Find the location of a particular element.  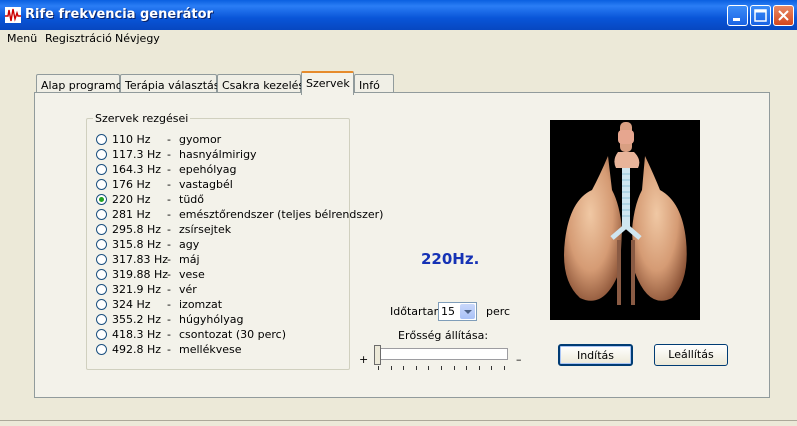

organ-label: vér is located at coordinates (188, 289).